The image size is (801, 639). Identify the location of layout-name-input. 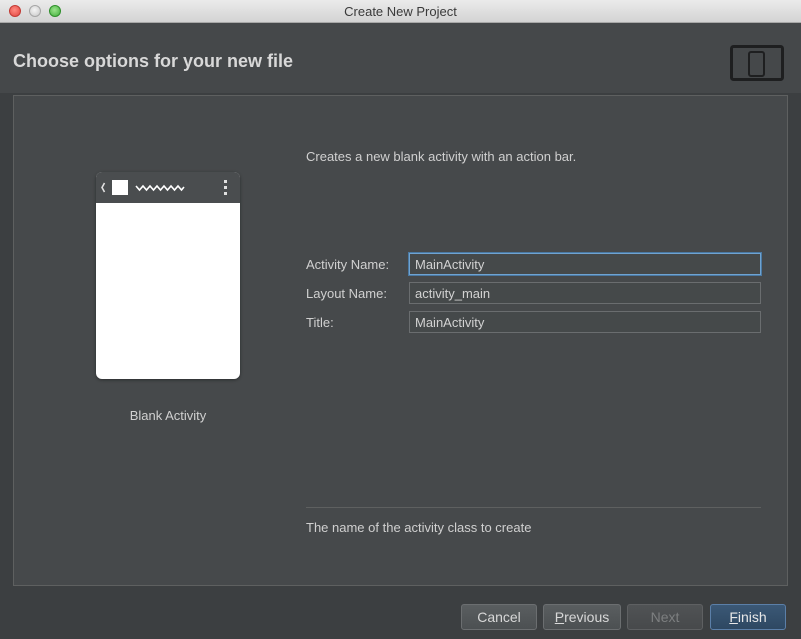
(585, 293).